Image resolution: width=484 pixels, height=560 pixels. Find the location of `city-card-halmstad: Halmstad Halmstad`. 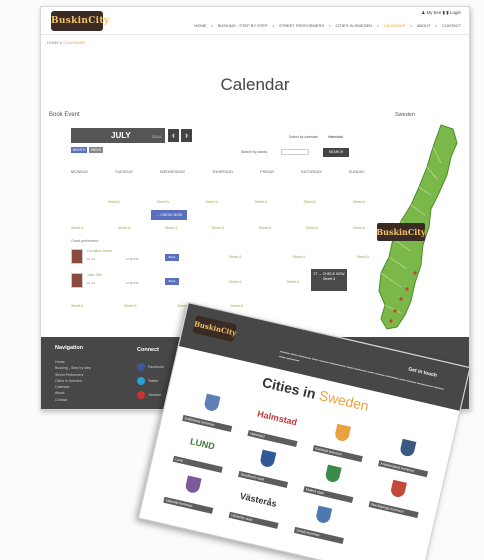

city-card-halmstad: Halmstad Halmstad is located at coordinates (276, 424).